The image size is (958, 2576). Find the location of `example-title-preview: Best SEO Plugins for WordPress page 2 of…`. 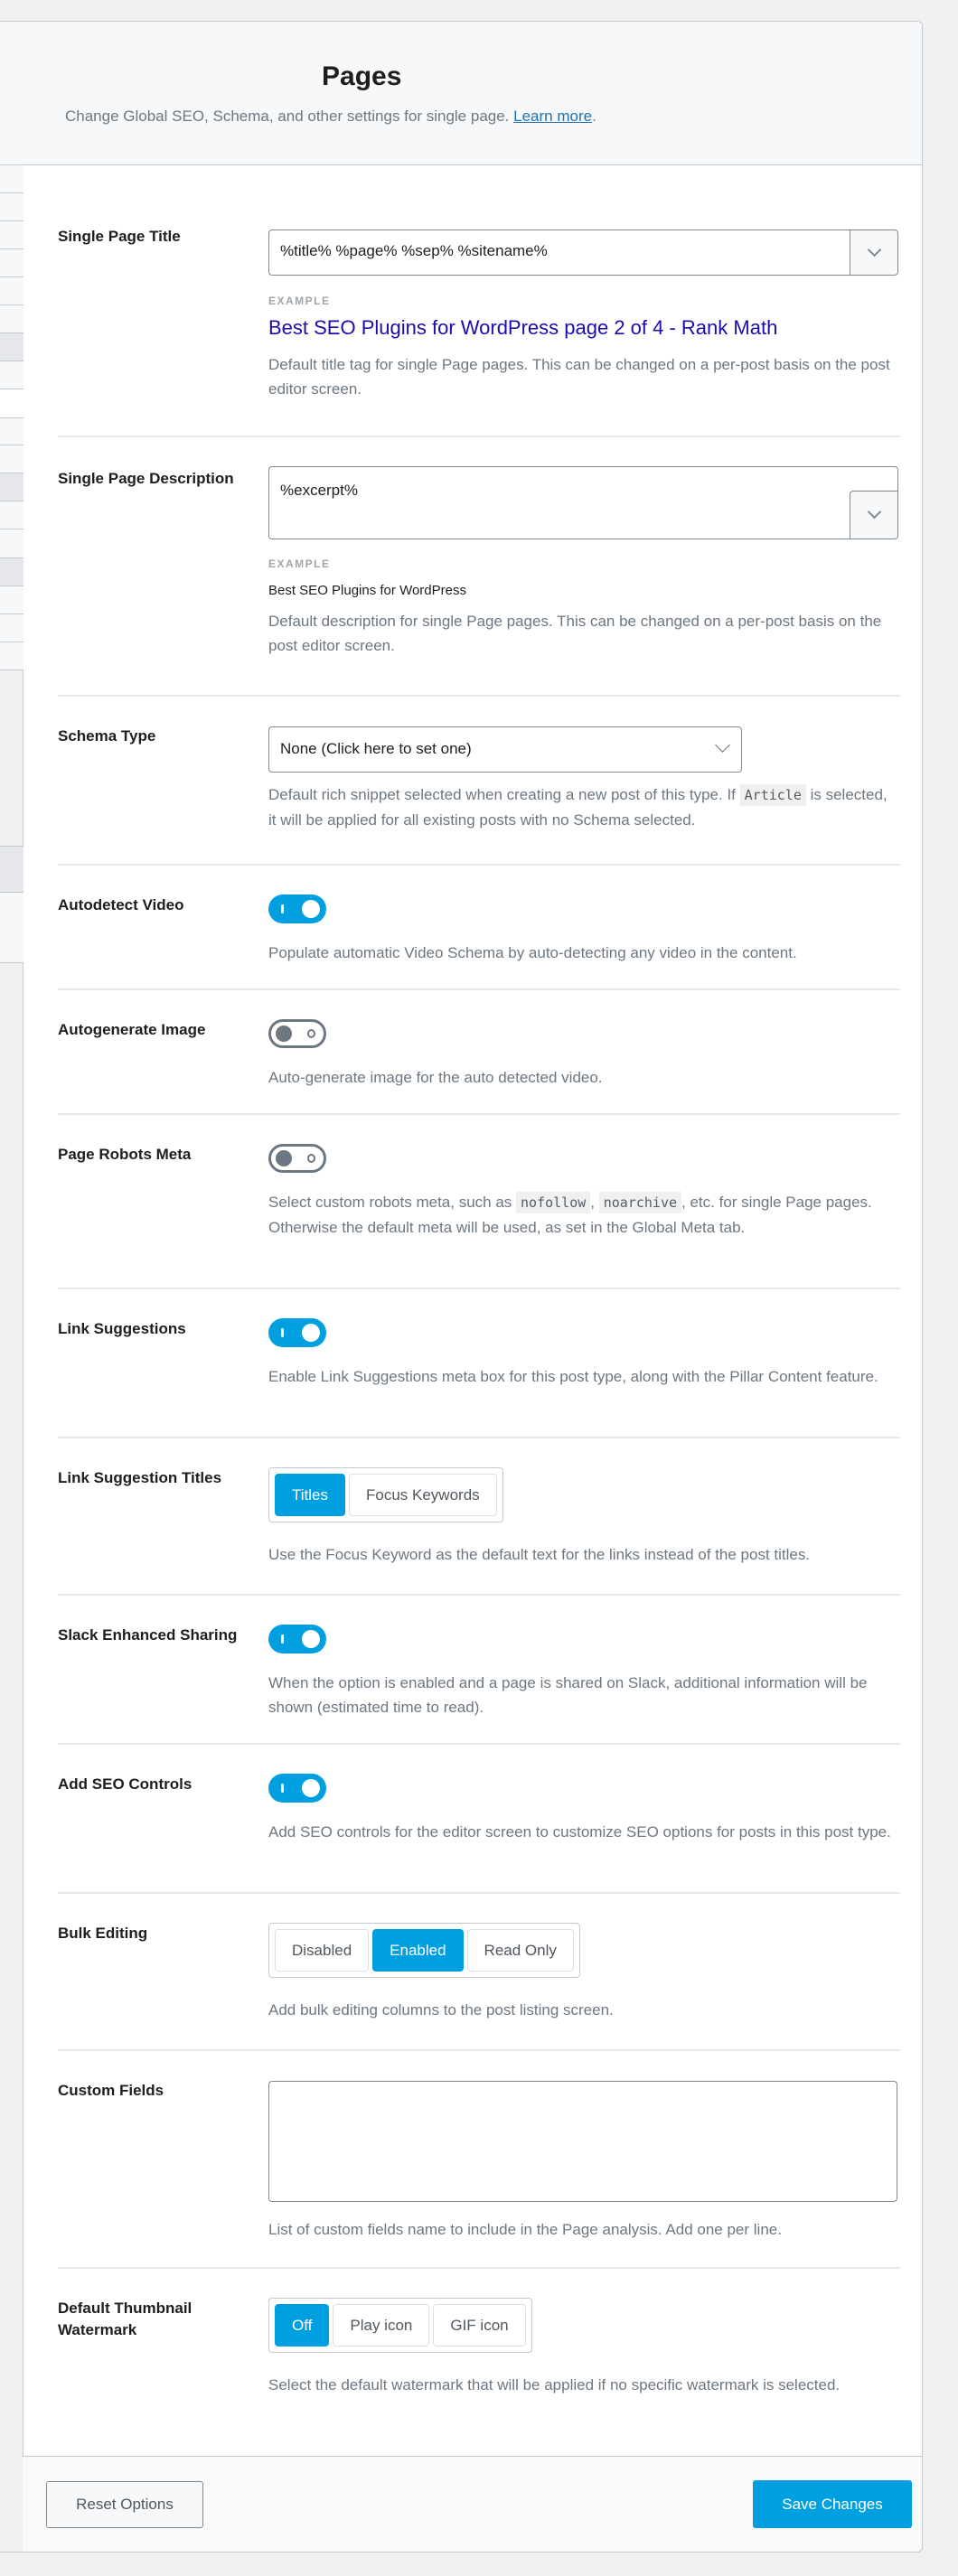

example-title-preview: Best SEO Plugins for WordPress page 2 of… is located at coordinates (523, 327).